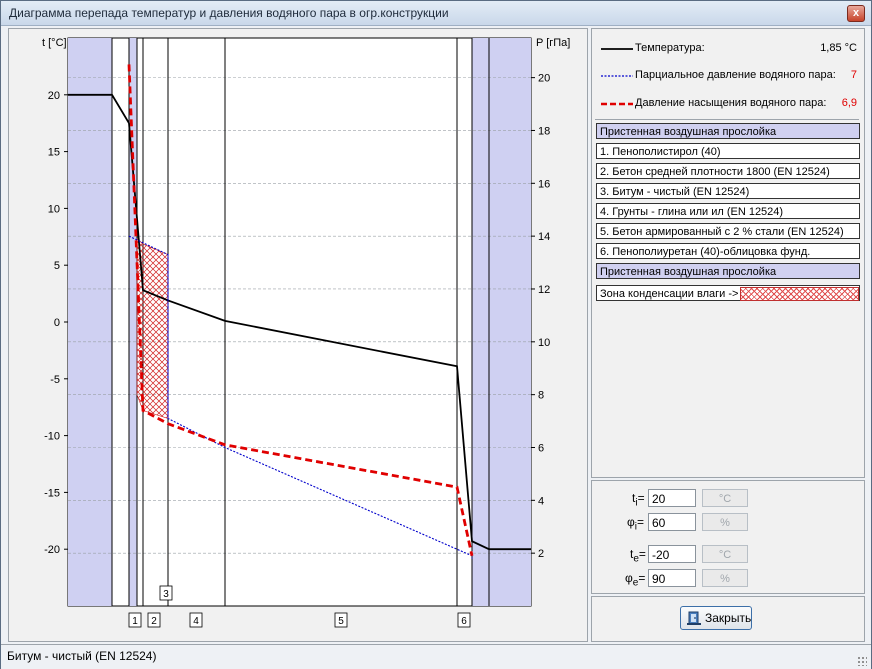  What do you see at coordinates (54, 96) in the screenshot?
I see `left-tick-label: 20` at bounding box center [54, 96].